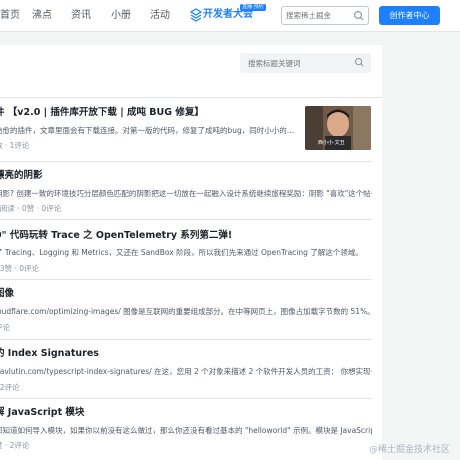 The height and width of the screenshot is (460, 460). I want to click on nav-item-news: 资讯, so click(81, 16).